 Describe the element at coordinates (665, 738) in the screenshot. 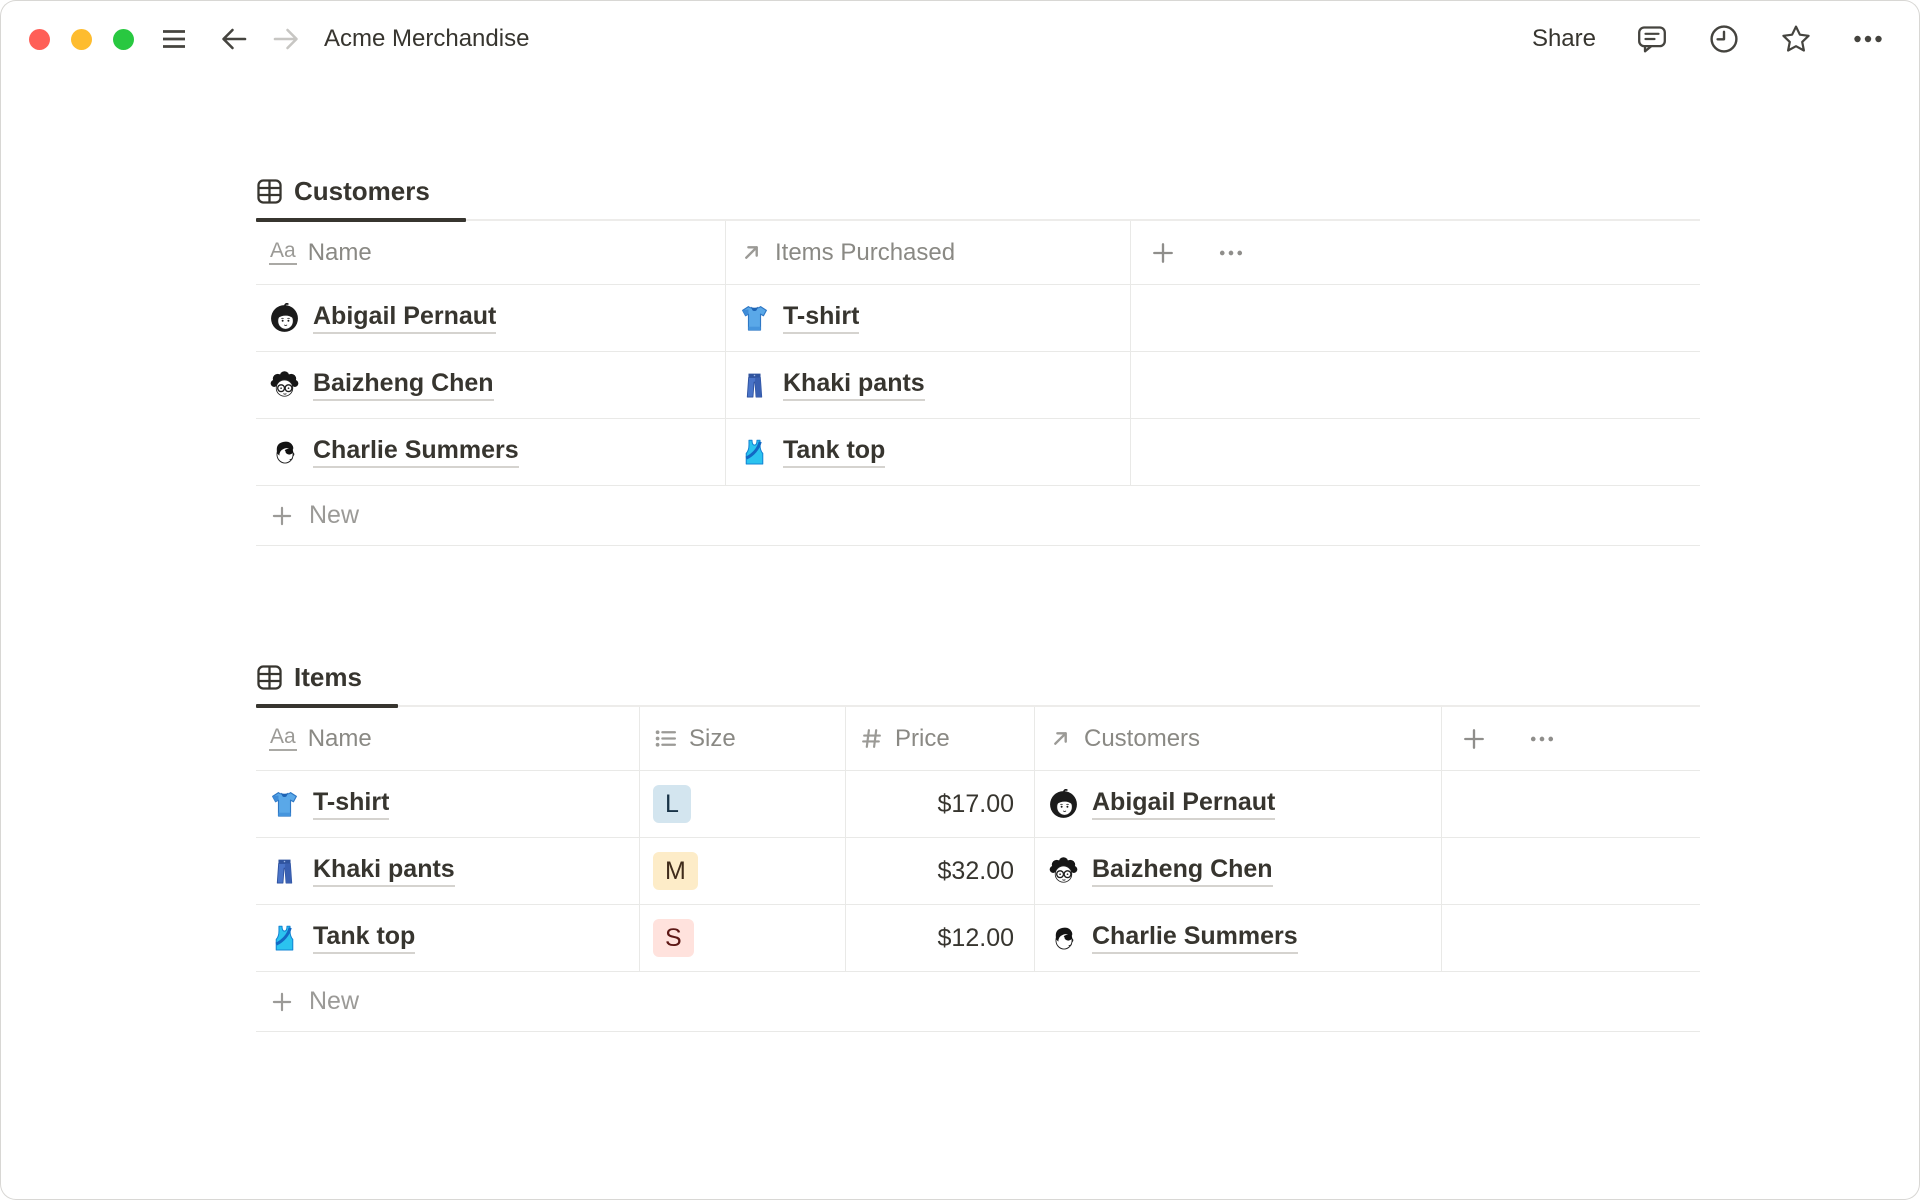

I see `select-icon` at that location.